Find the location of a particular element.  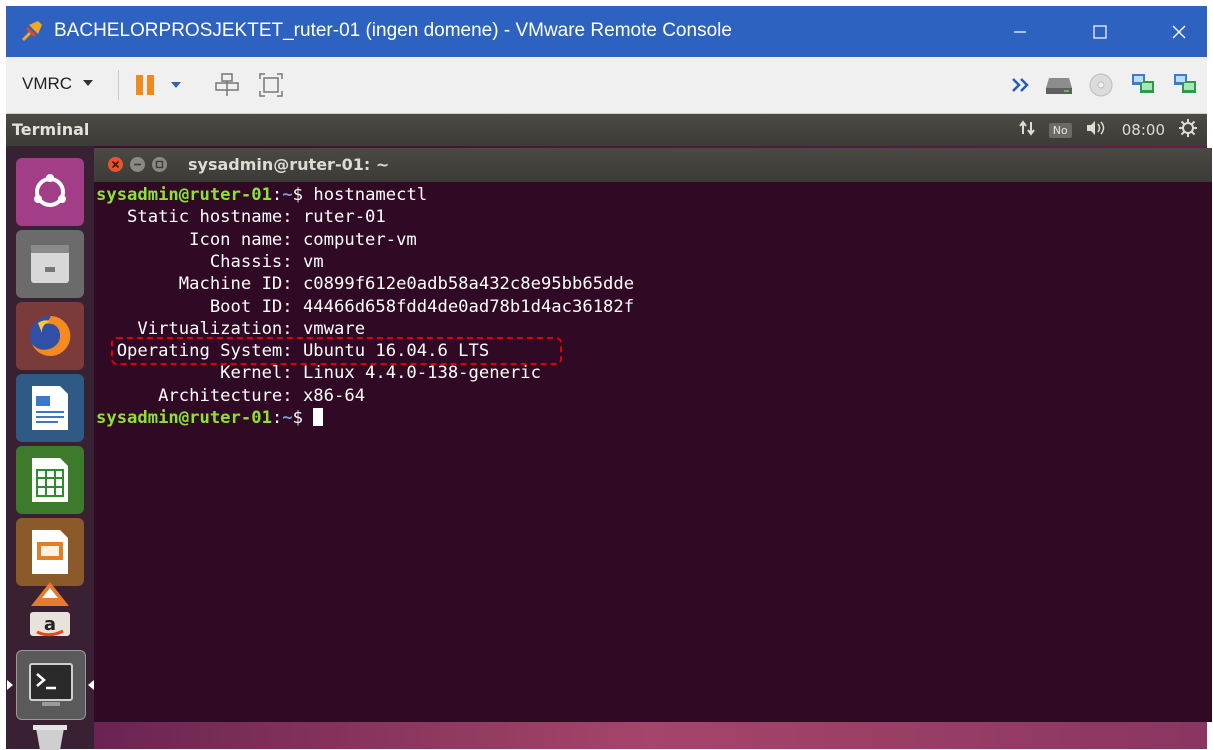

output-line: Chassis: vm is located at coordinates (210, 261).